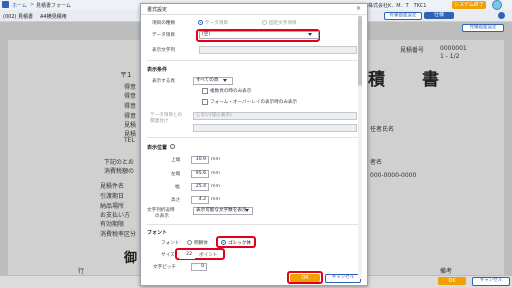 This screenshot has height=288, width=512. Describe the element at coordinates (491, 281) in the screenshot. I see `bottom-cancel-button: キャンセル` at that location.